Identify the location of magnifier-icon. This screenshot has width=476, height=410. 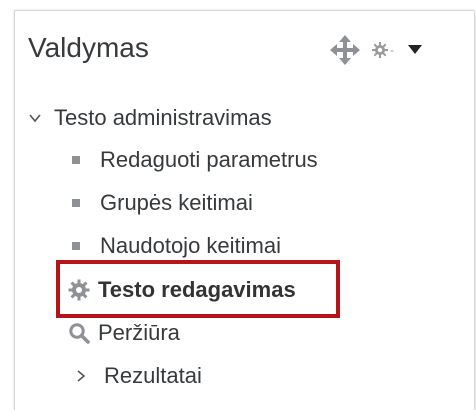
(79, 333).